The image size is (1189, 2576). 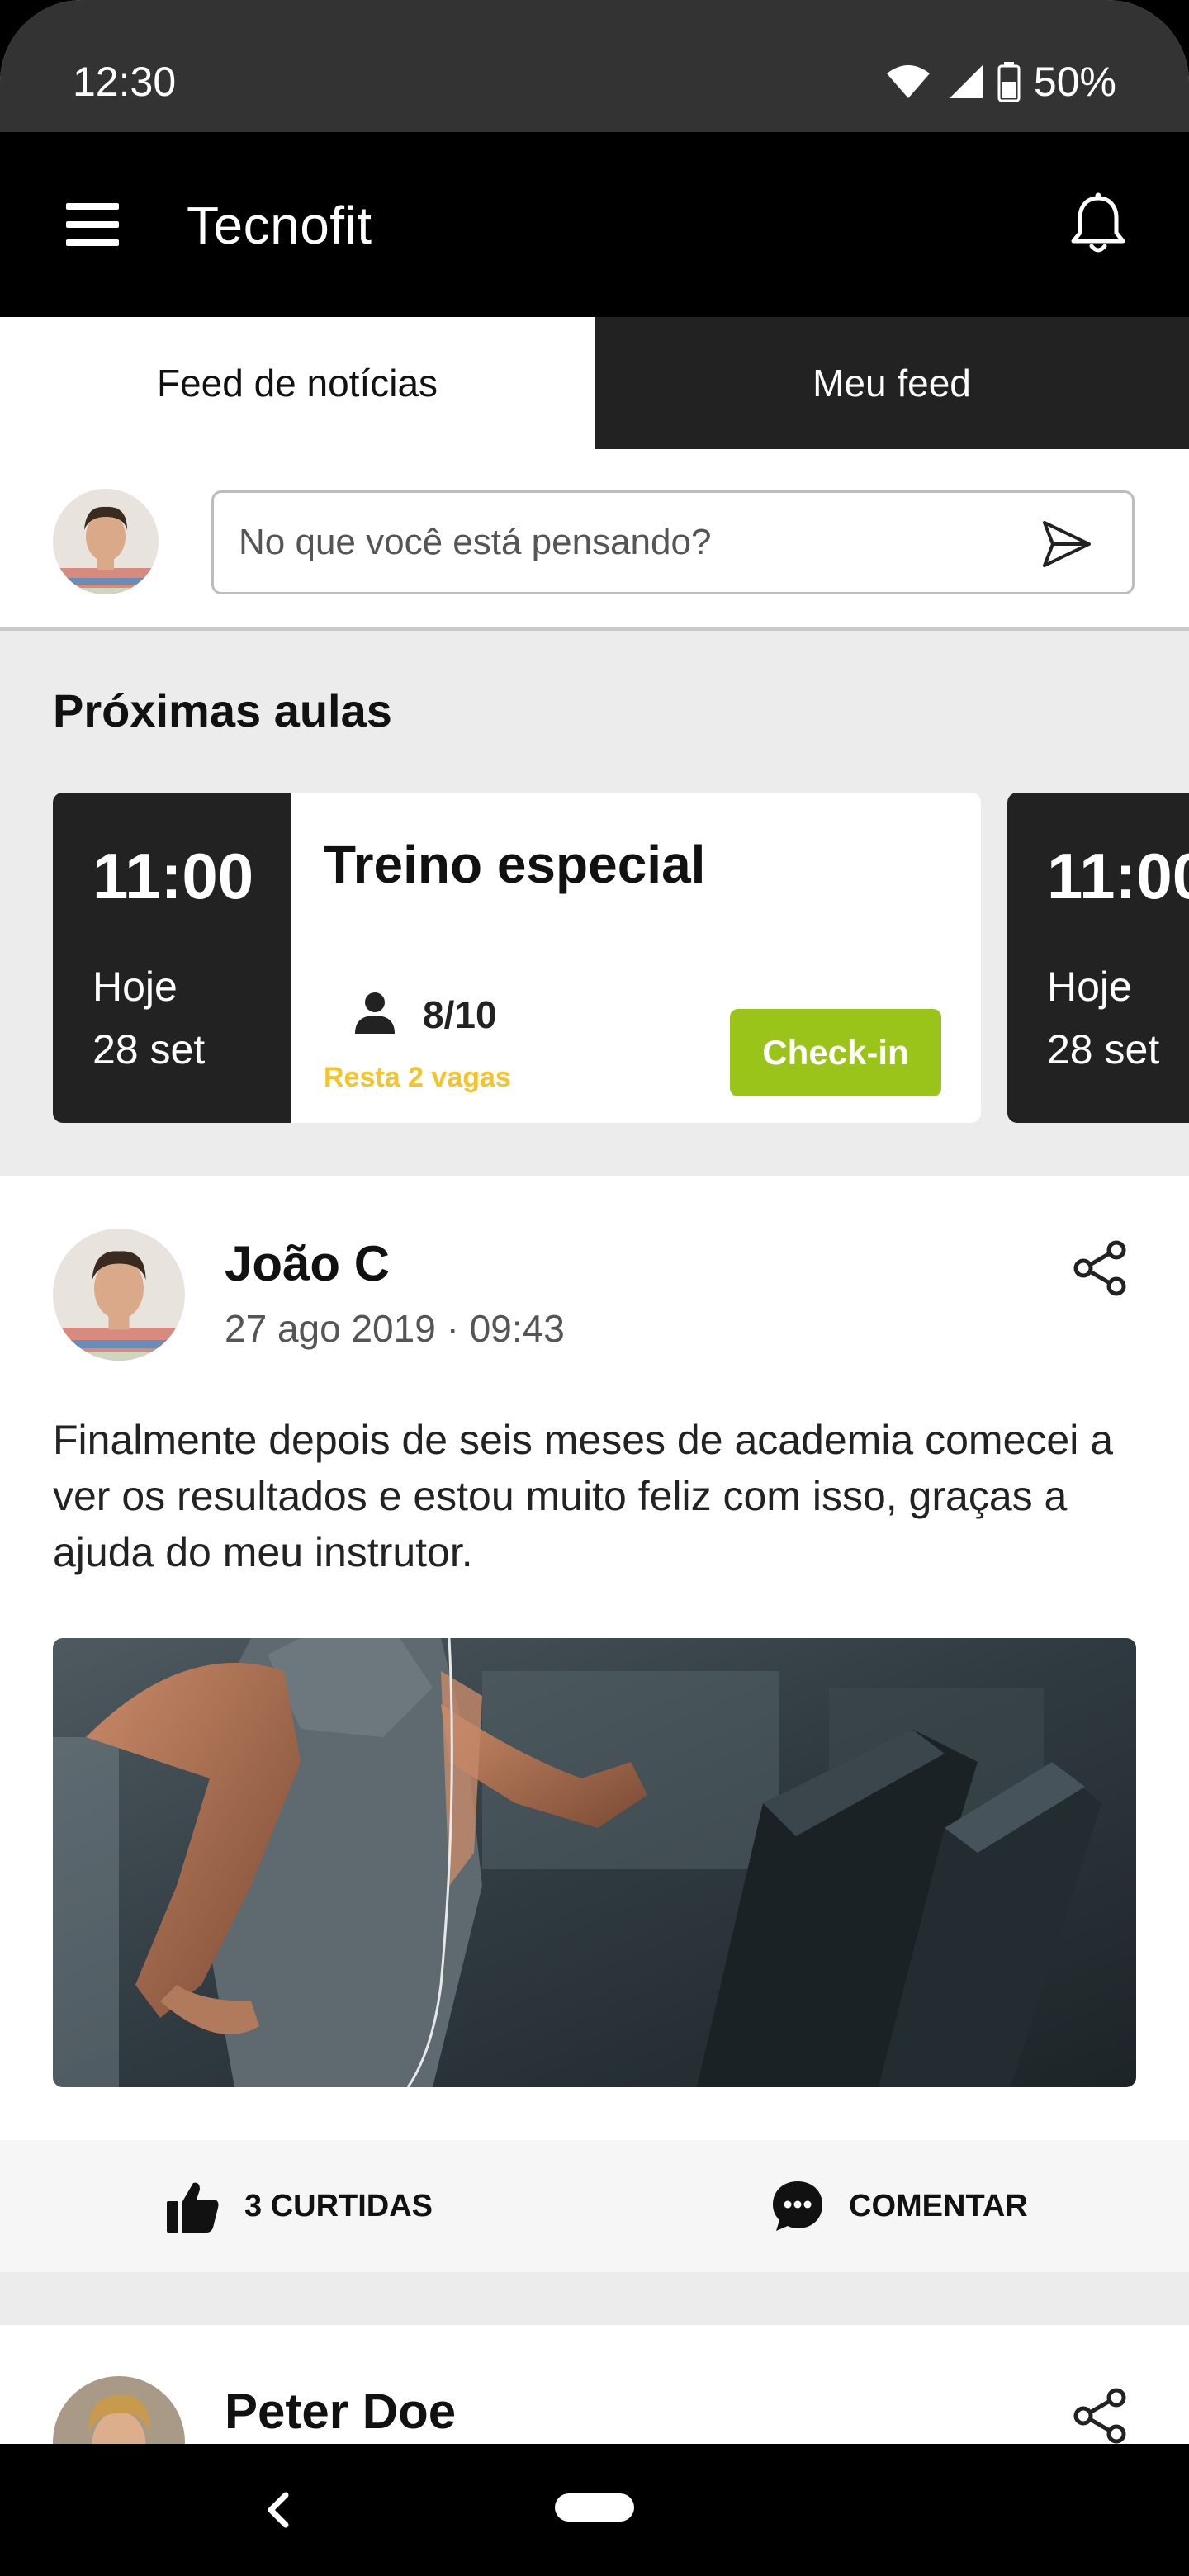 I want to click on post-date: 27 ago 2019 · 09:43, so click(x=395, y=1328).